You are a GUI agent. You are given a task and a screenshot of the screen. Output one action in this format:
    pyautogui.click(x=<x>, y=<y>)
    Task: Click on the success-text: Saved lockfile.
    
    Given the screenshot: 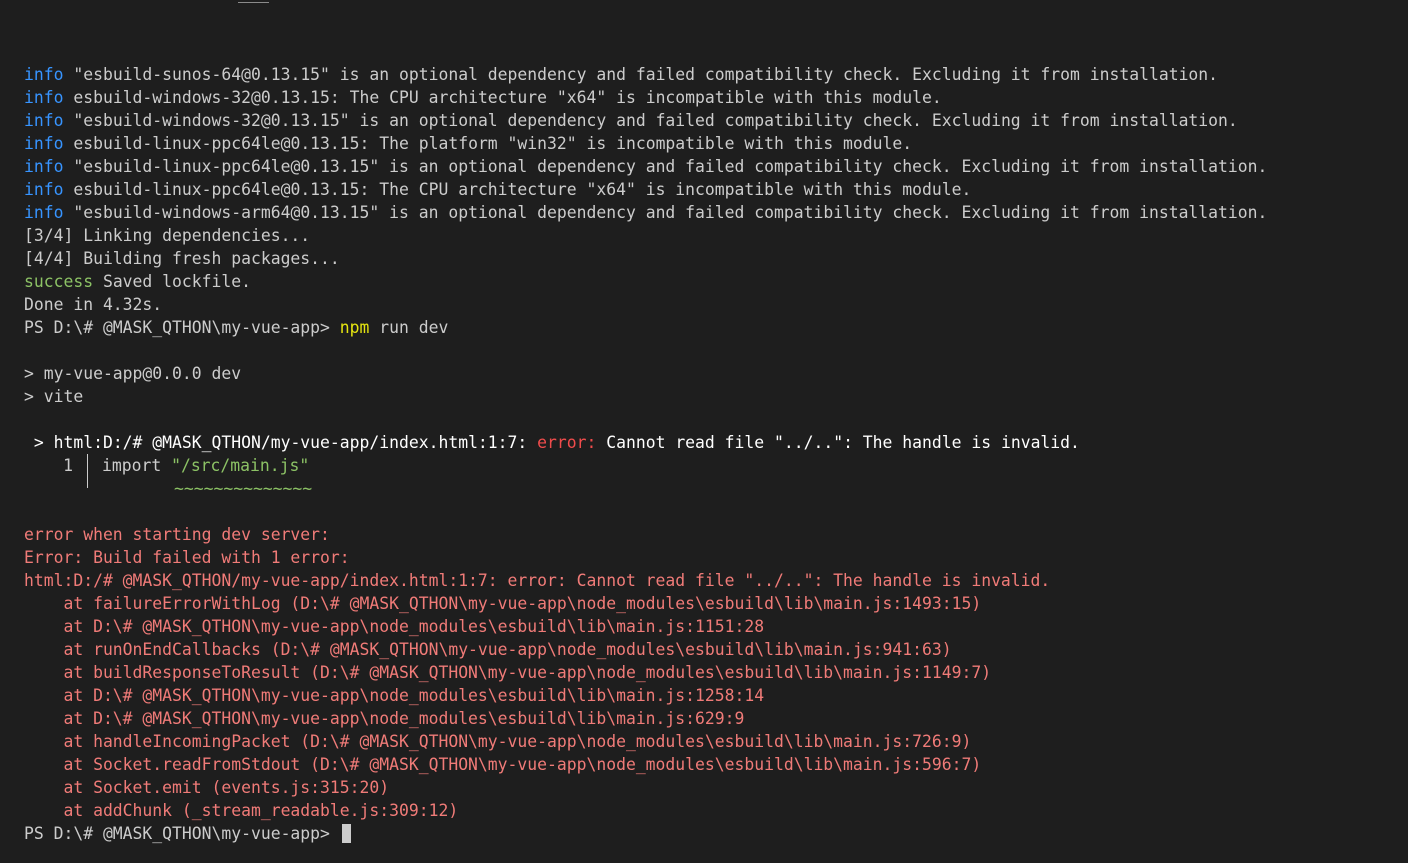 What is the action you would take?
    pyautogui.click(x=172, y=281)
    